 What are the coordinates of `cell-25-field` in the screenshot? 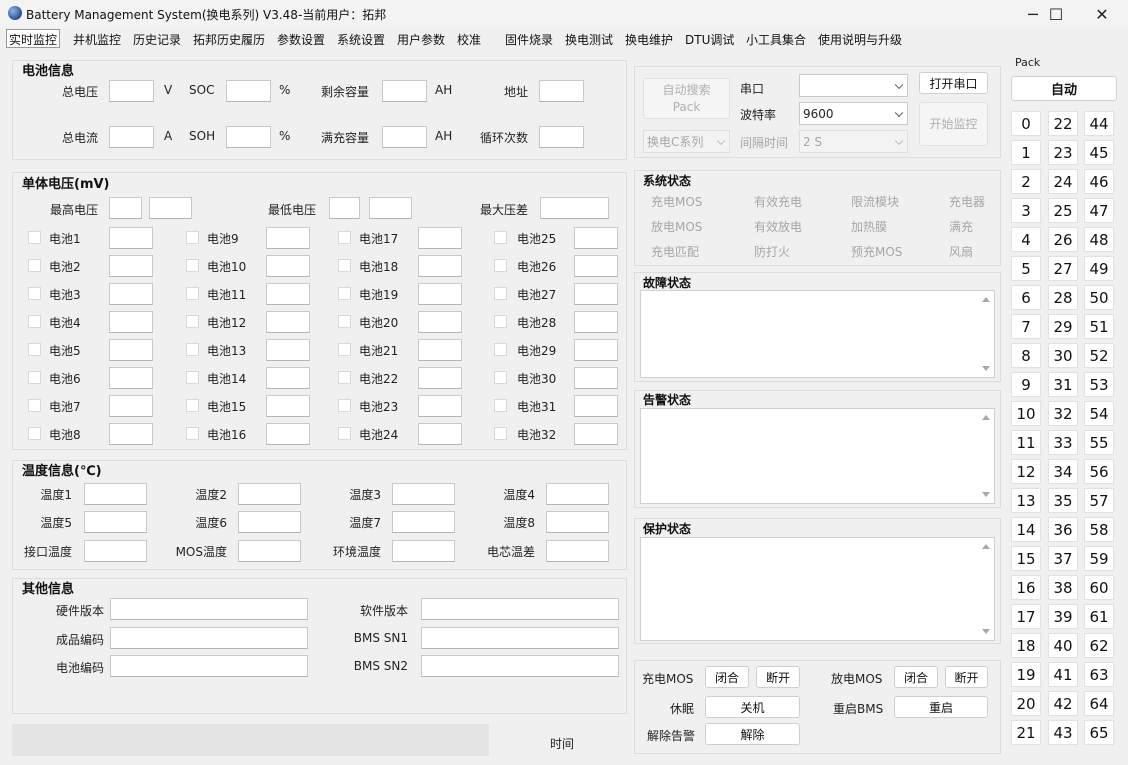 It's located at (596, 238).